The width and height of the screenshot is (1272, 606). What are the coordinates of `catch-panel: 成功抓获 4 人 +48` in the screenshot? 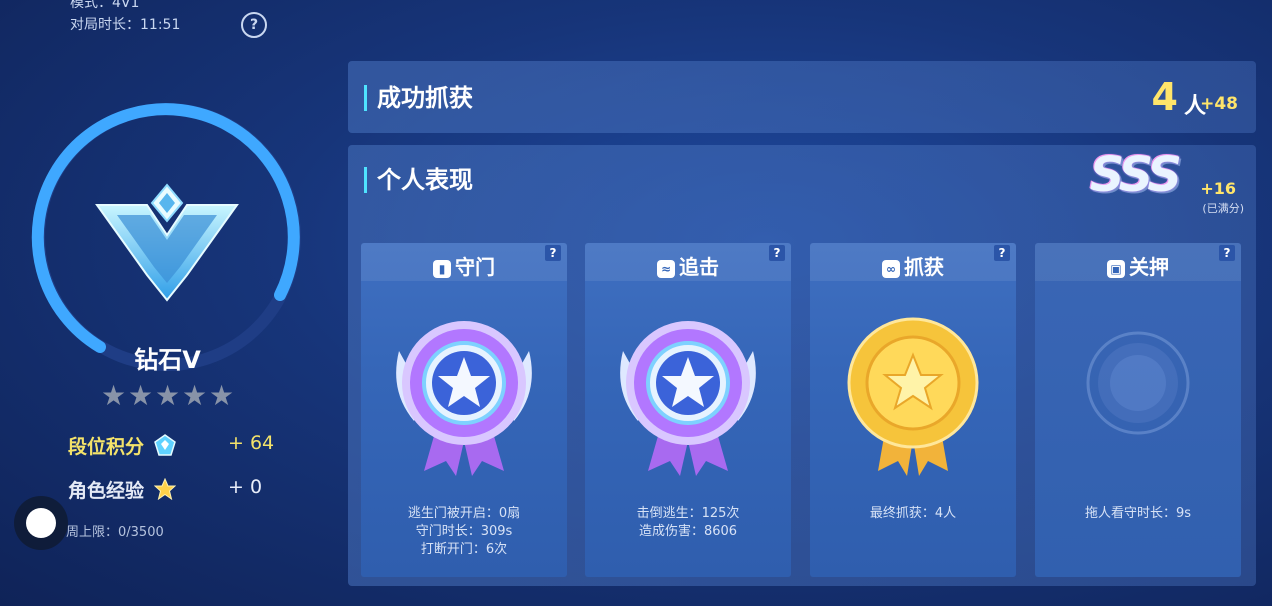 It's located at (802, 97).